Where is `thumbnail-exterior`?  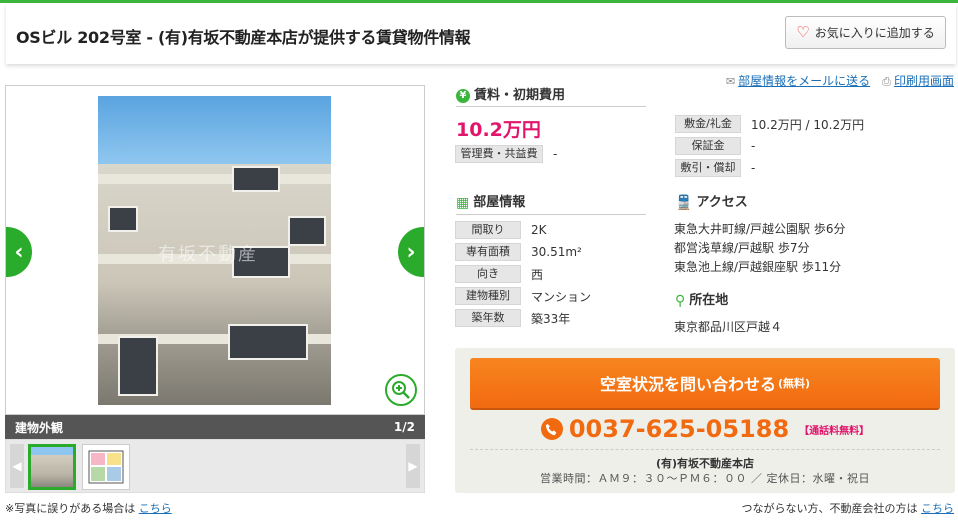
thumbnail-exterior is located at coordinates (52, 467).